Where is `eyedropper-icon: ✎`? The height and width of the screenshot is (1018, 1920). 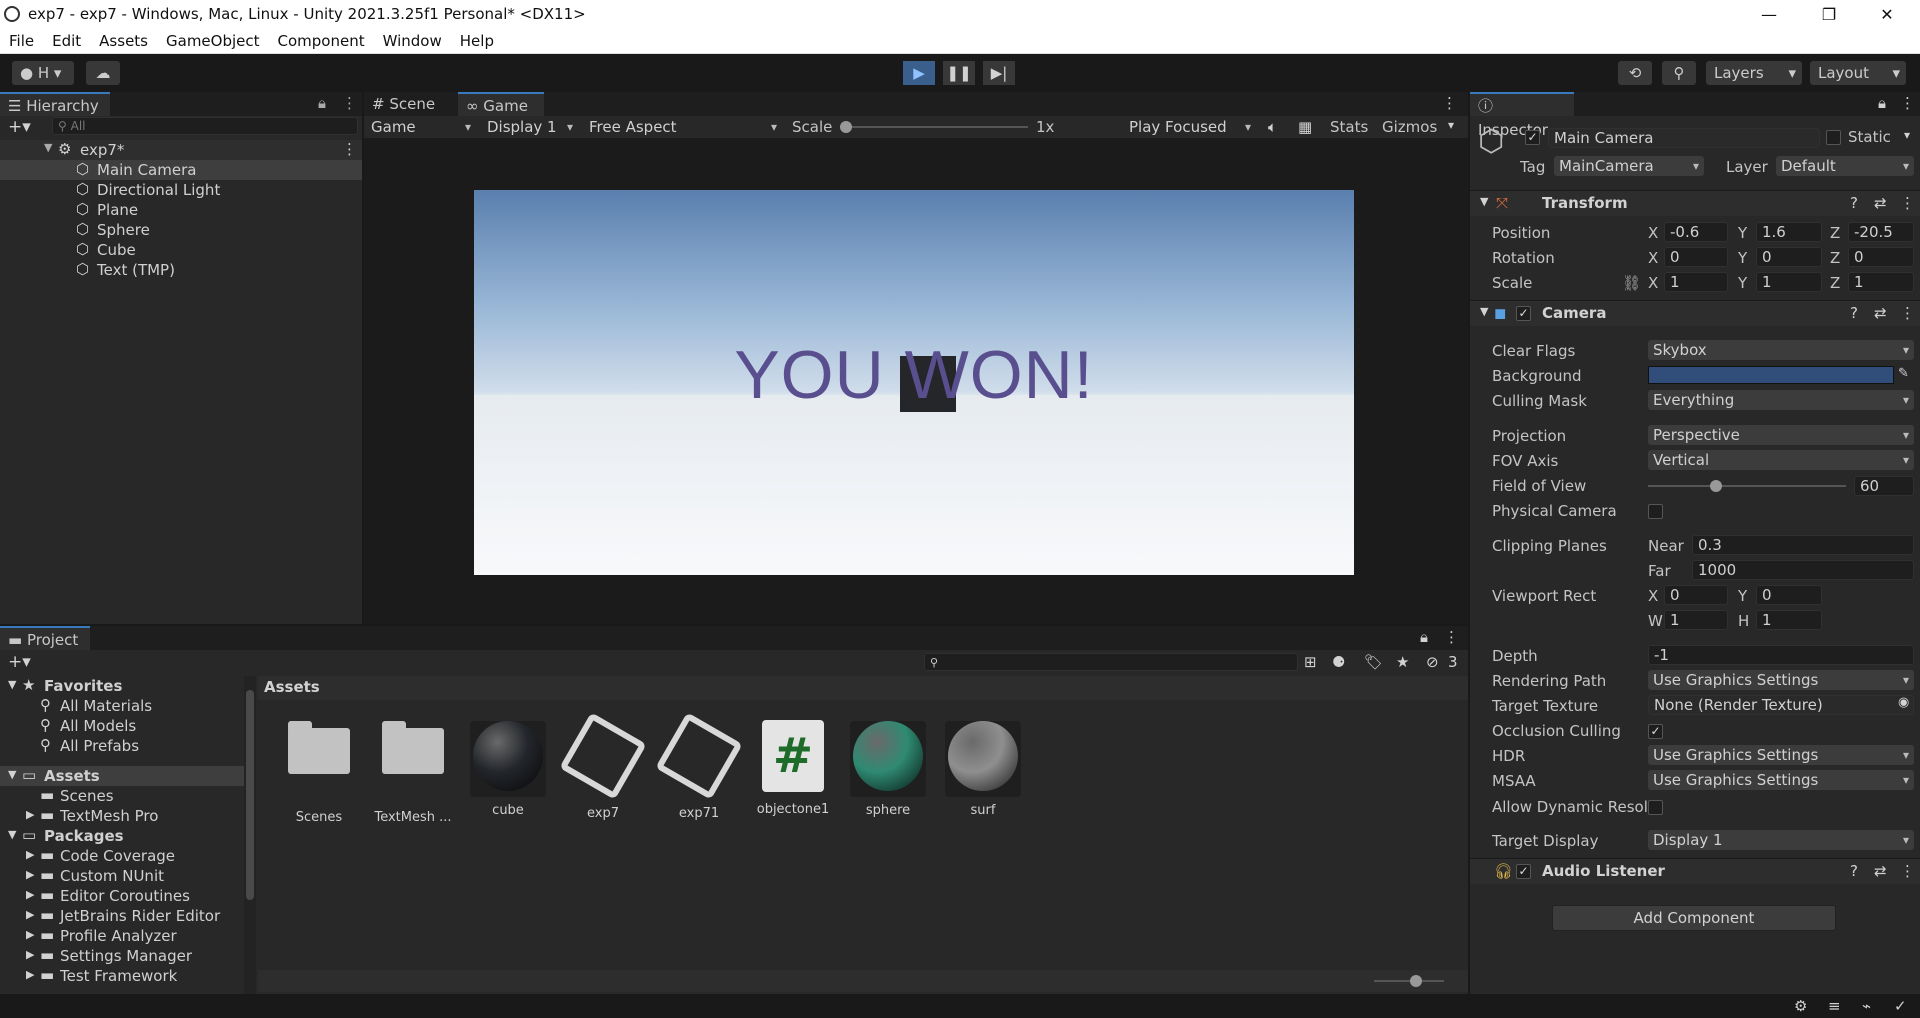
eyedropper-icon: ✎ is located at coordinates (1903, 373).